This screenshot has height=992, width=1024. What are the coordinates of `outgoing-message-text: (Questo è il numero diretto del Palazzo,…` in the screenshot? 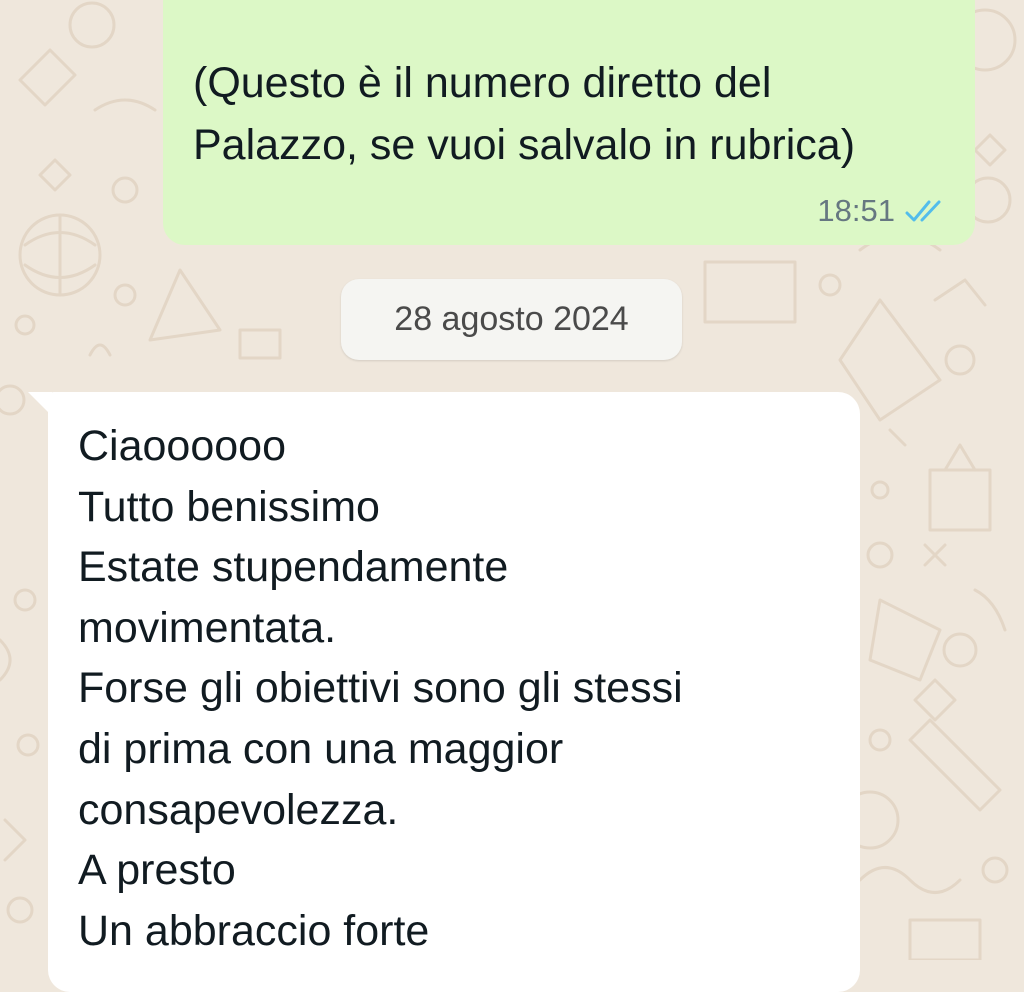 It's located at (524, 114).